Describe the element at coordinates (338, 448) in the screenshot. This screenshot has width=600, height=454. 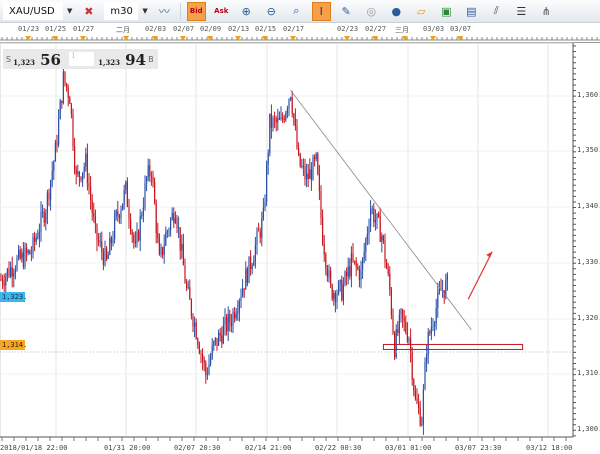
I see `time-axis-label: 02/22 00:30` at that location.